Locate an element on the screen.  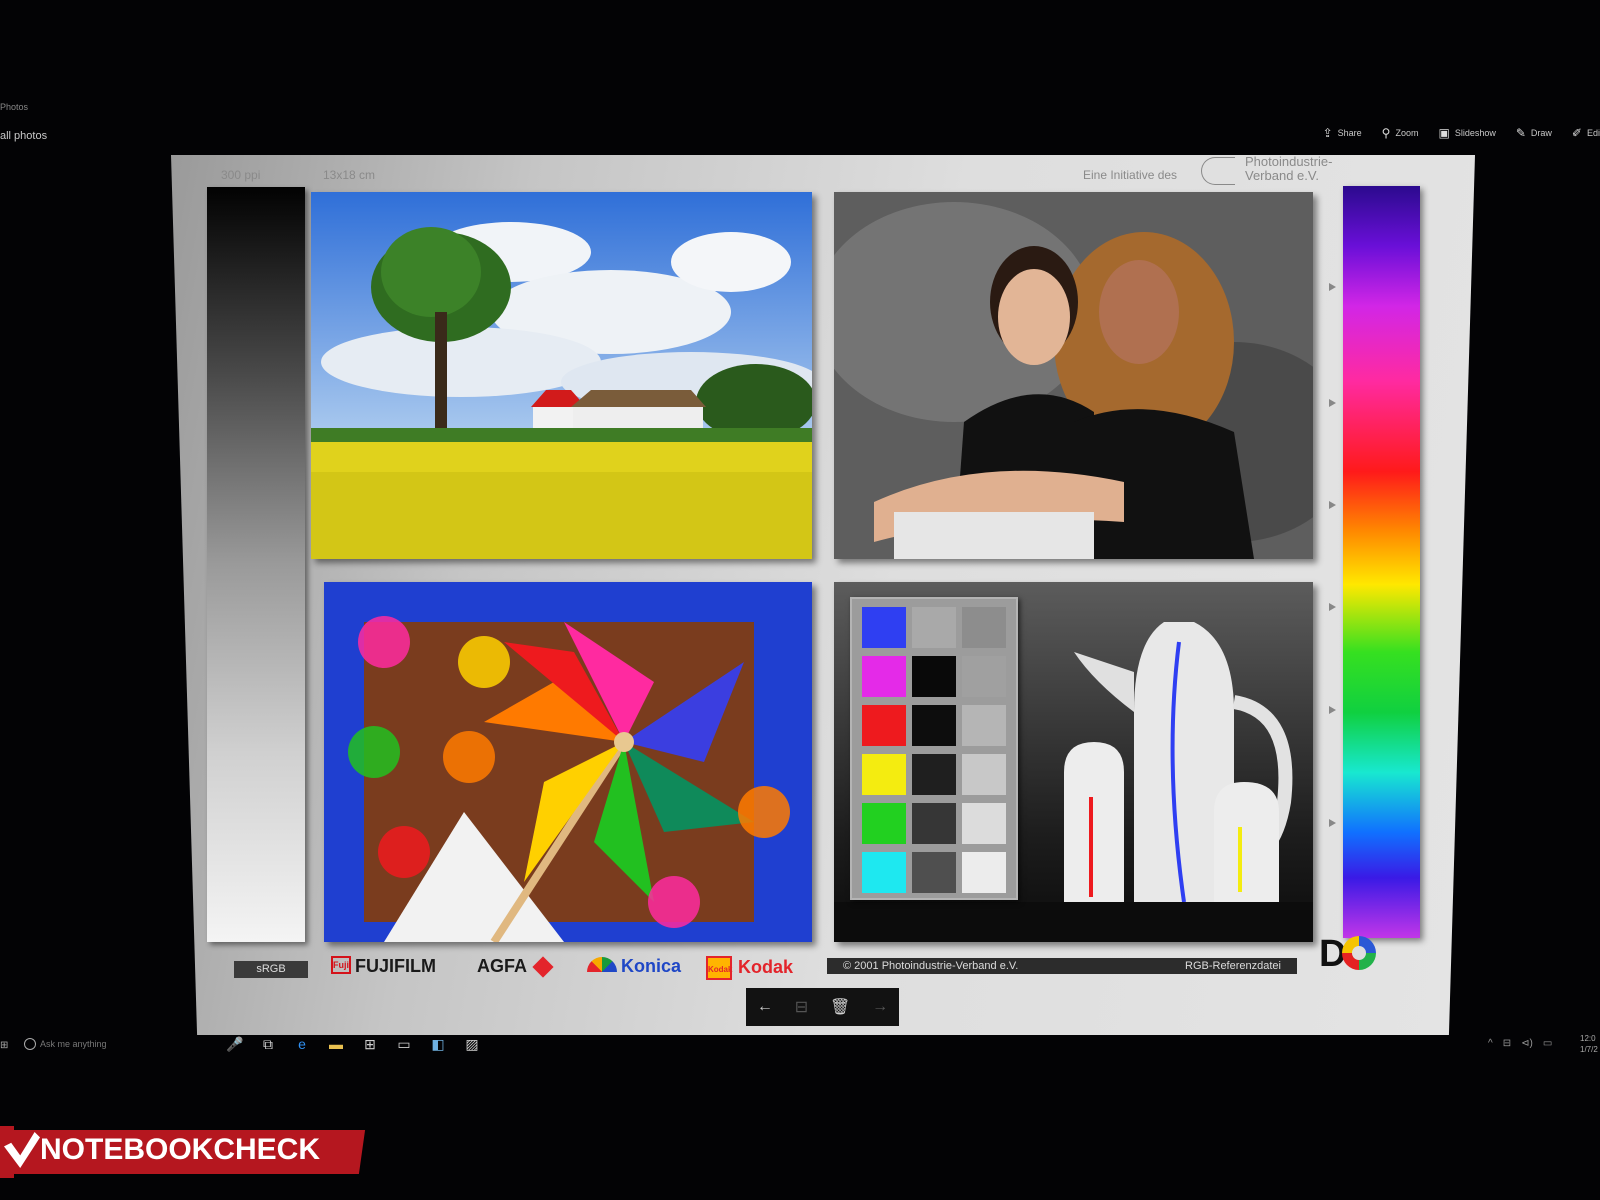
dq-logo: D is located at coordinates (1348, 954).